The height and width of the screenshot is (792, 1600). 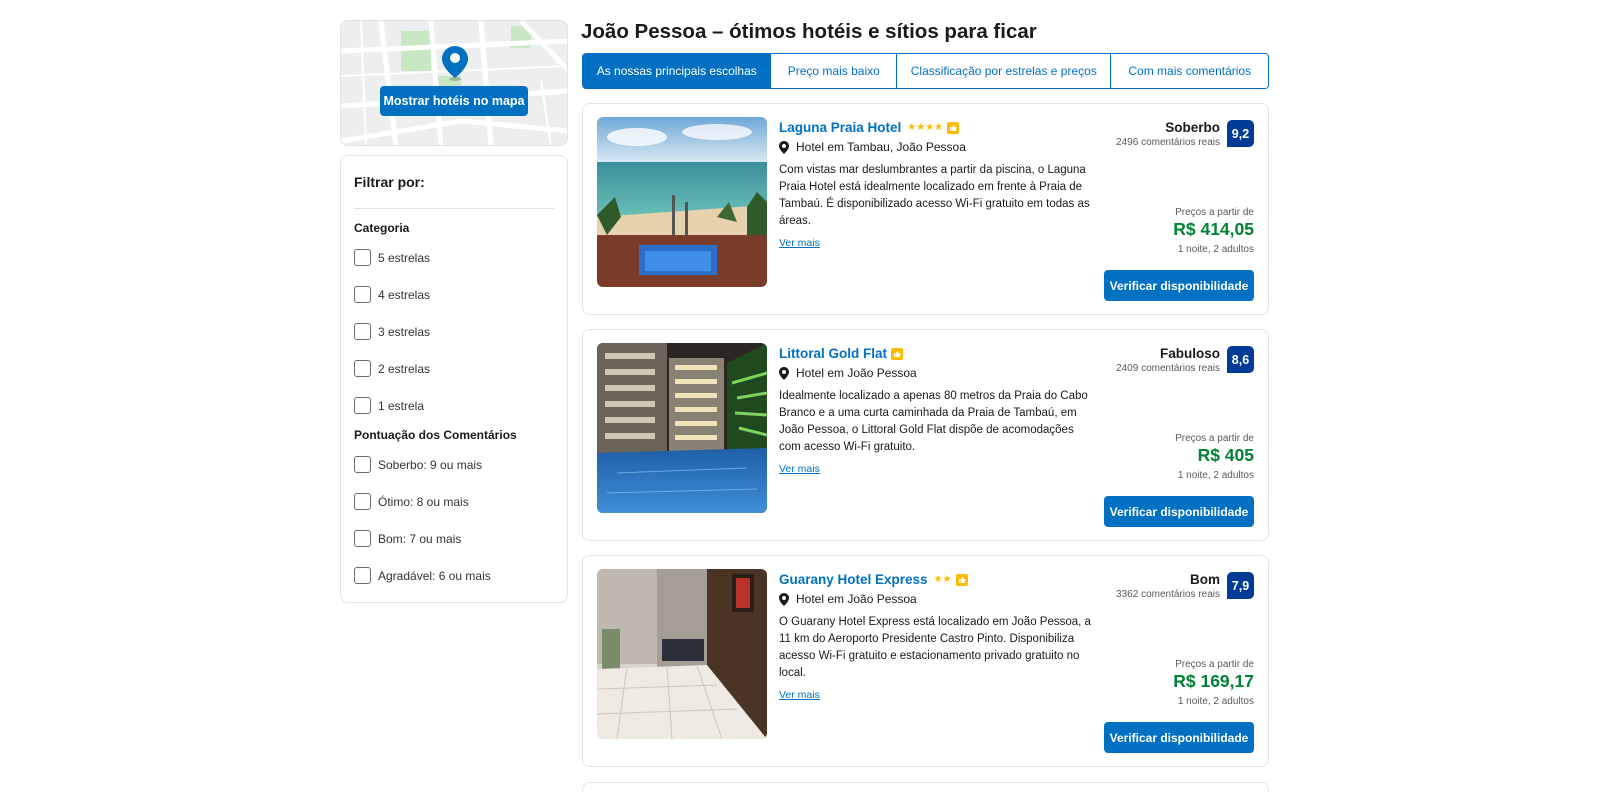 I want to click on filter-option-good: Bom: 7 ou mais, so click(x=454, y=538).